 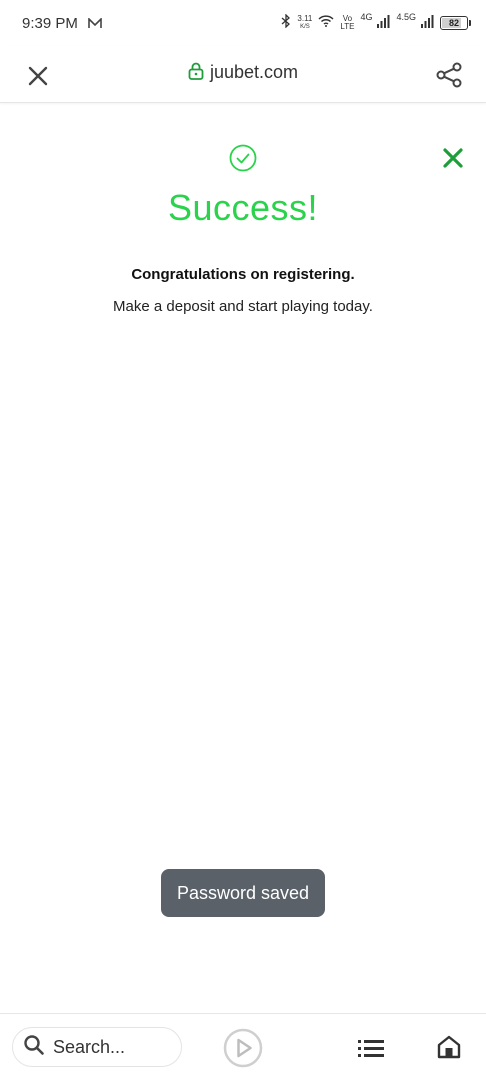 I want to click on play-icon, so click(x=243, y=1048).